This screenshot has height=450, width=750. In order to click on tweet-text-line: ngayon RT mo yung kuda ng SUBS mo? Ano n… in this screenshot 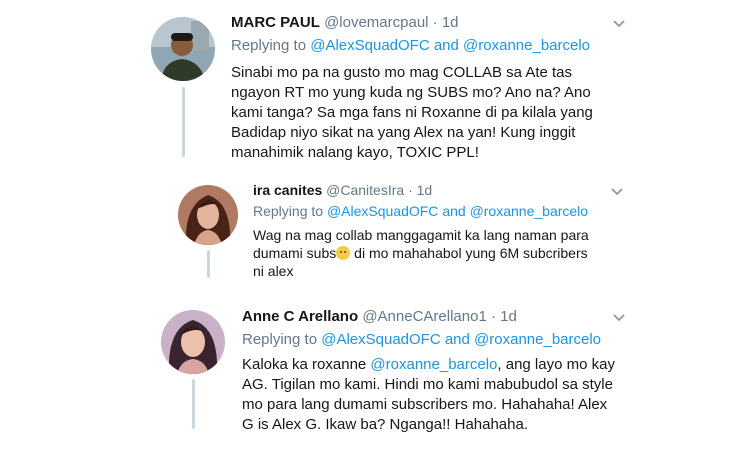, I will do `click(411, 92)`.